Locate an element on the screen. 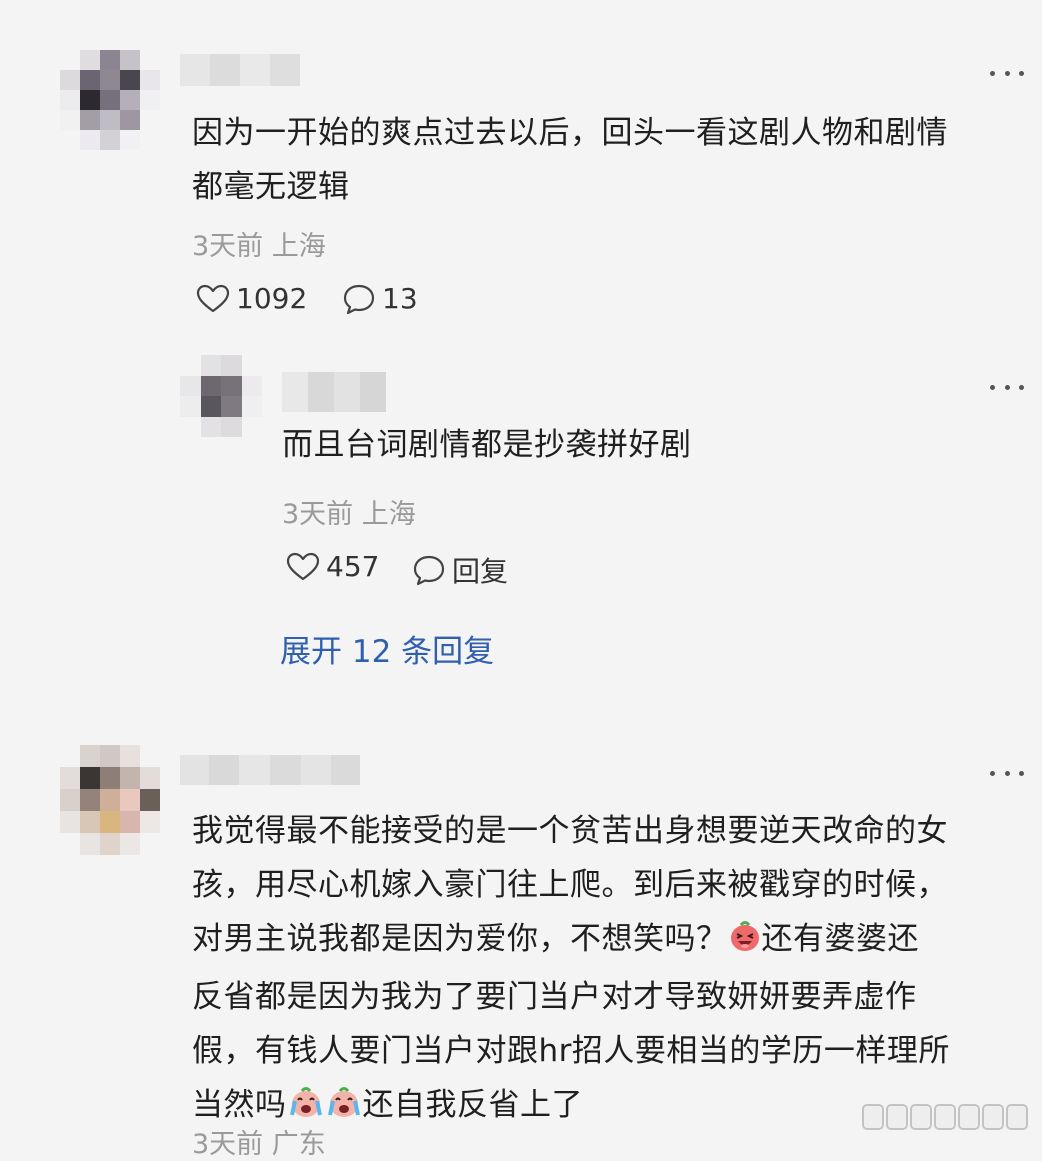  reply-button: 回复 is located at coordinates (460, 570).